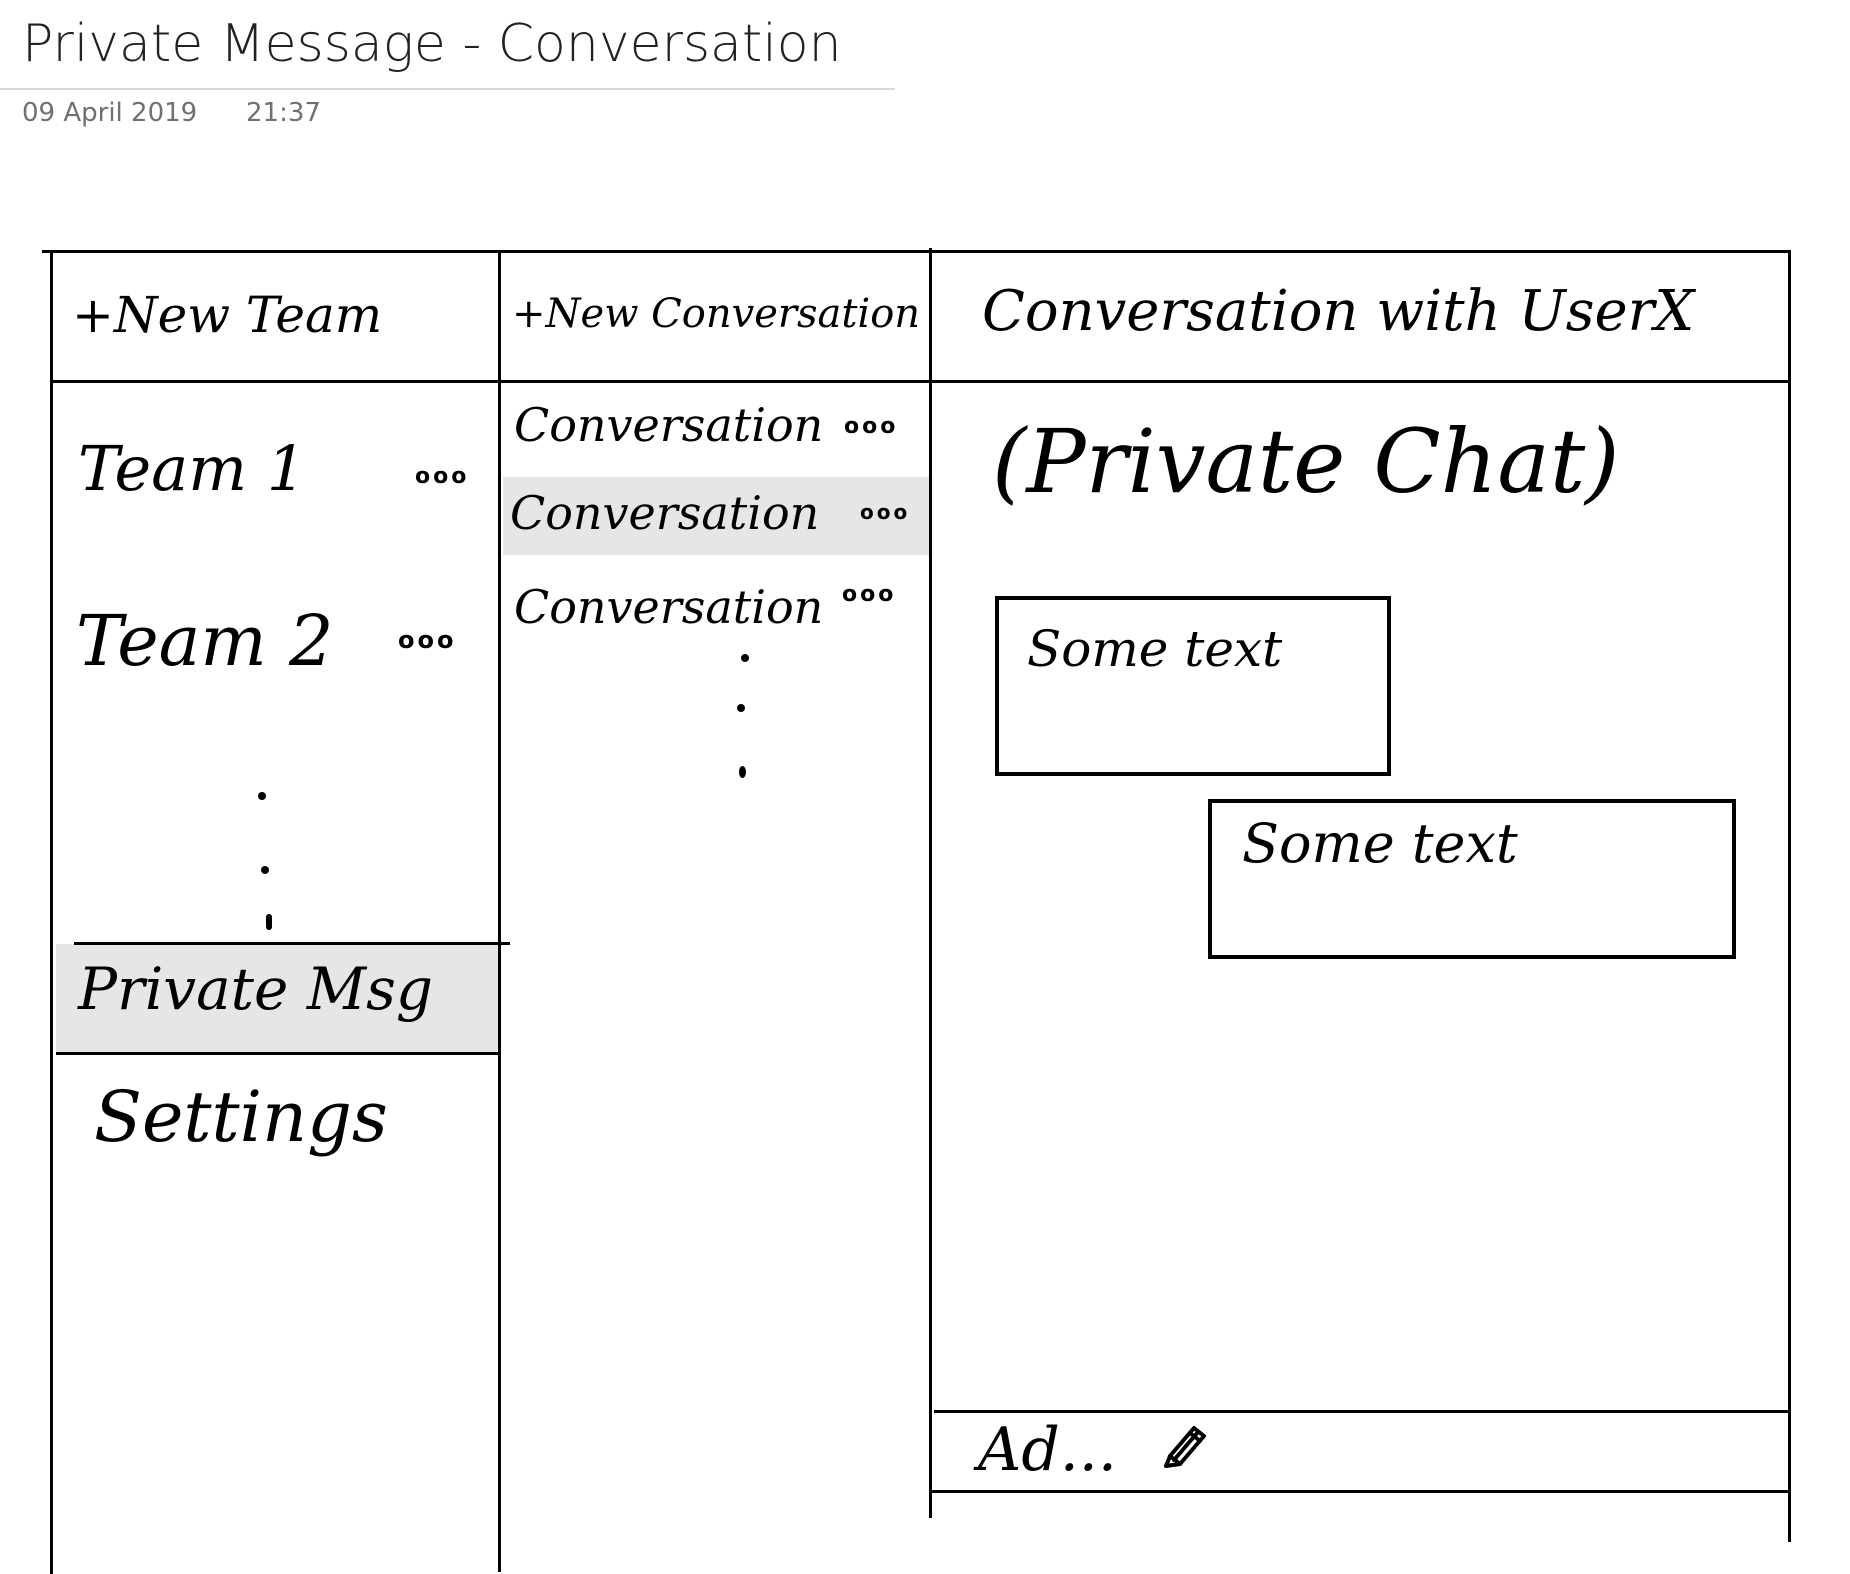 The height and width of the screenshot is (1574, 1850). What do you see at coordinates (51, 913) in the screenshot?
I see `frame-left-border` at bounding box center [51, 913].